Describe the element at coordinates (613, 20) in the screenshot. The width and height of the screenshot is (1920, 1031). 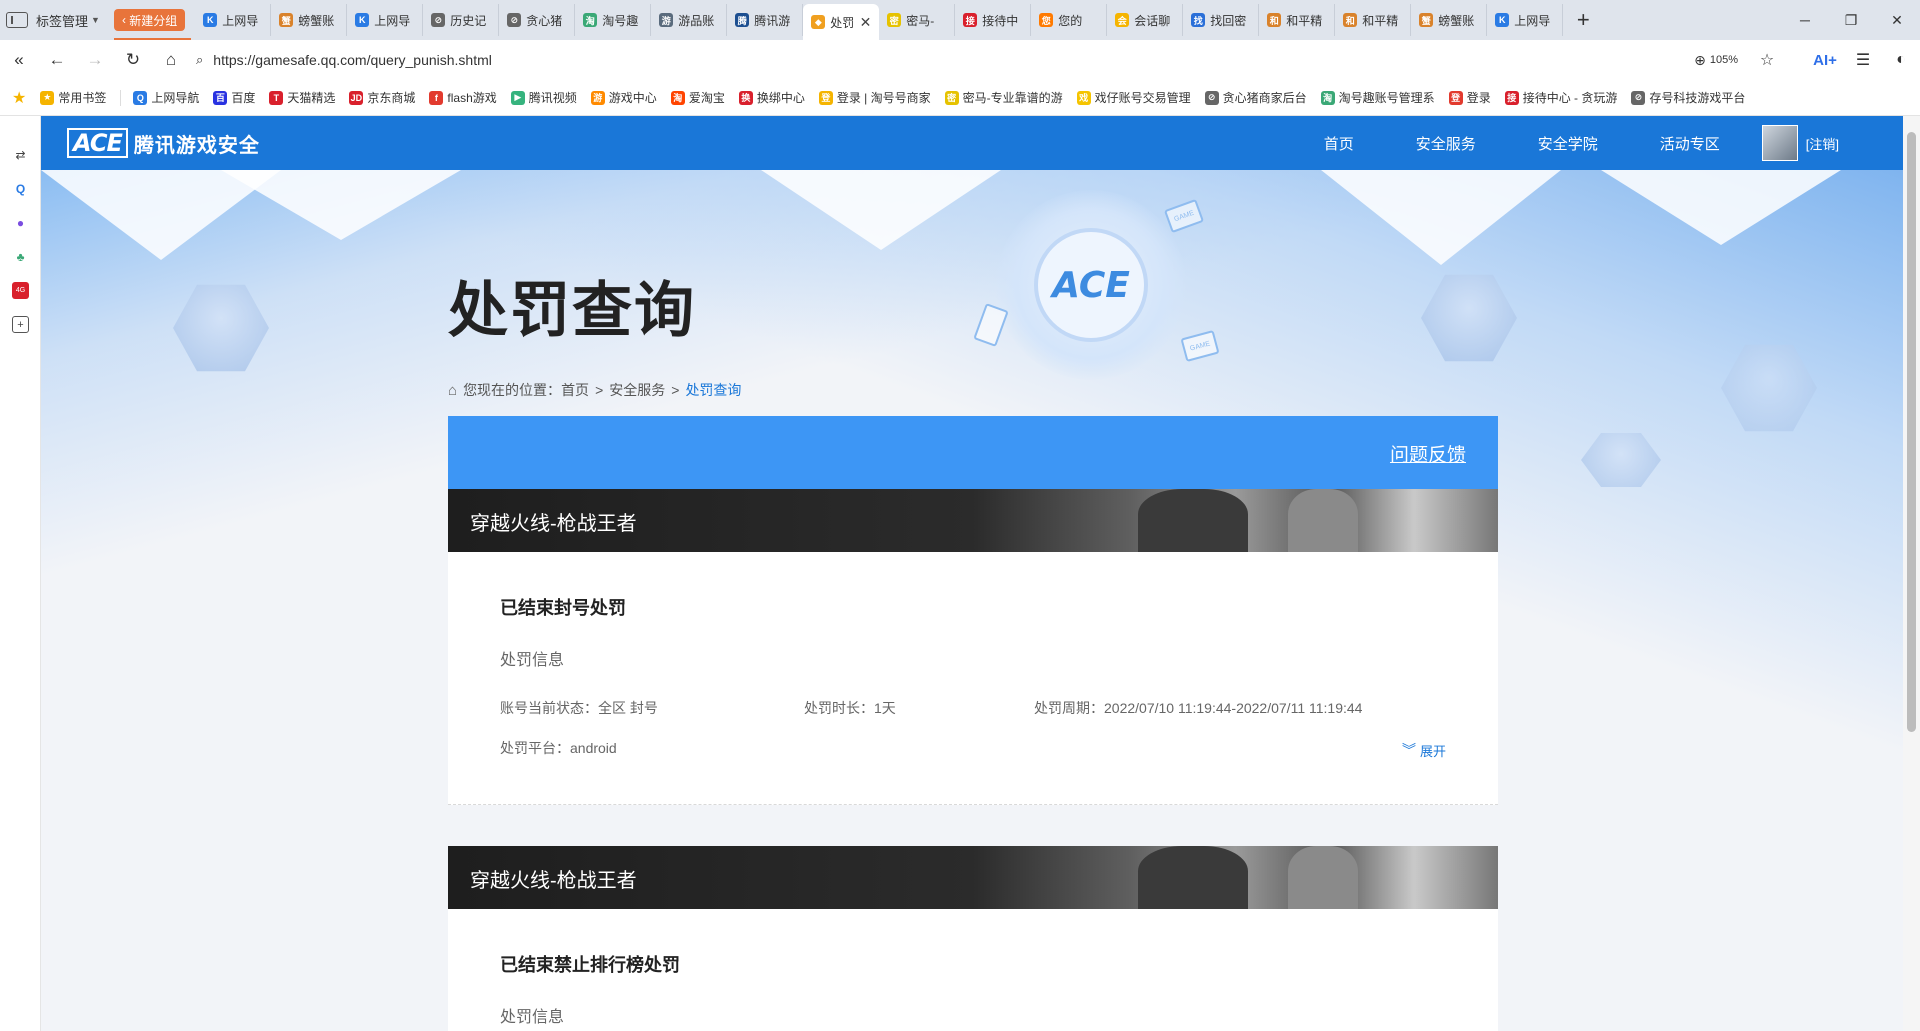
I see `browser-tab: 淘淘号趣` at that location.